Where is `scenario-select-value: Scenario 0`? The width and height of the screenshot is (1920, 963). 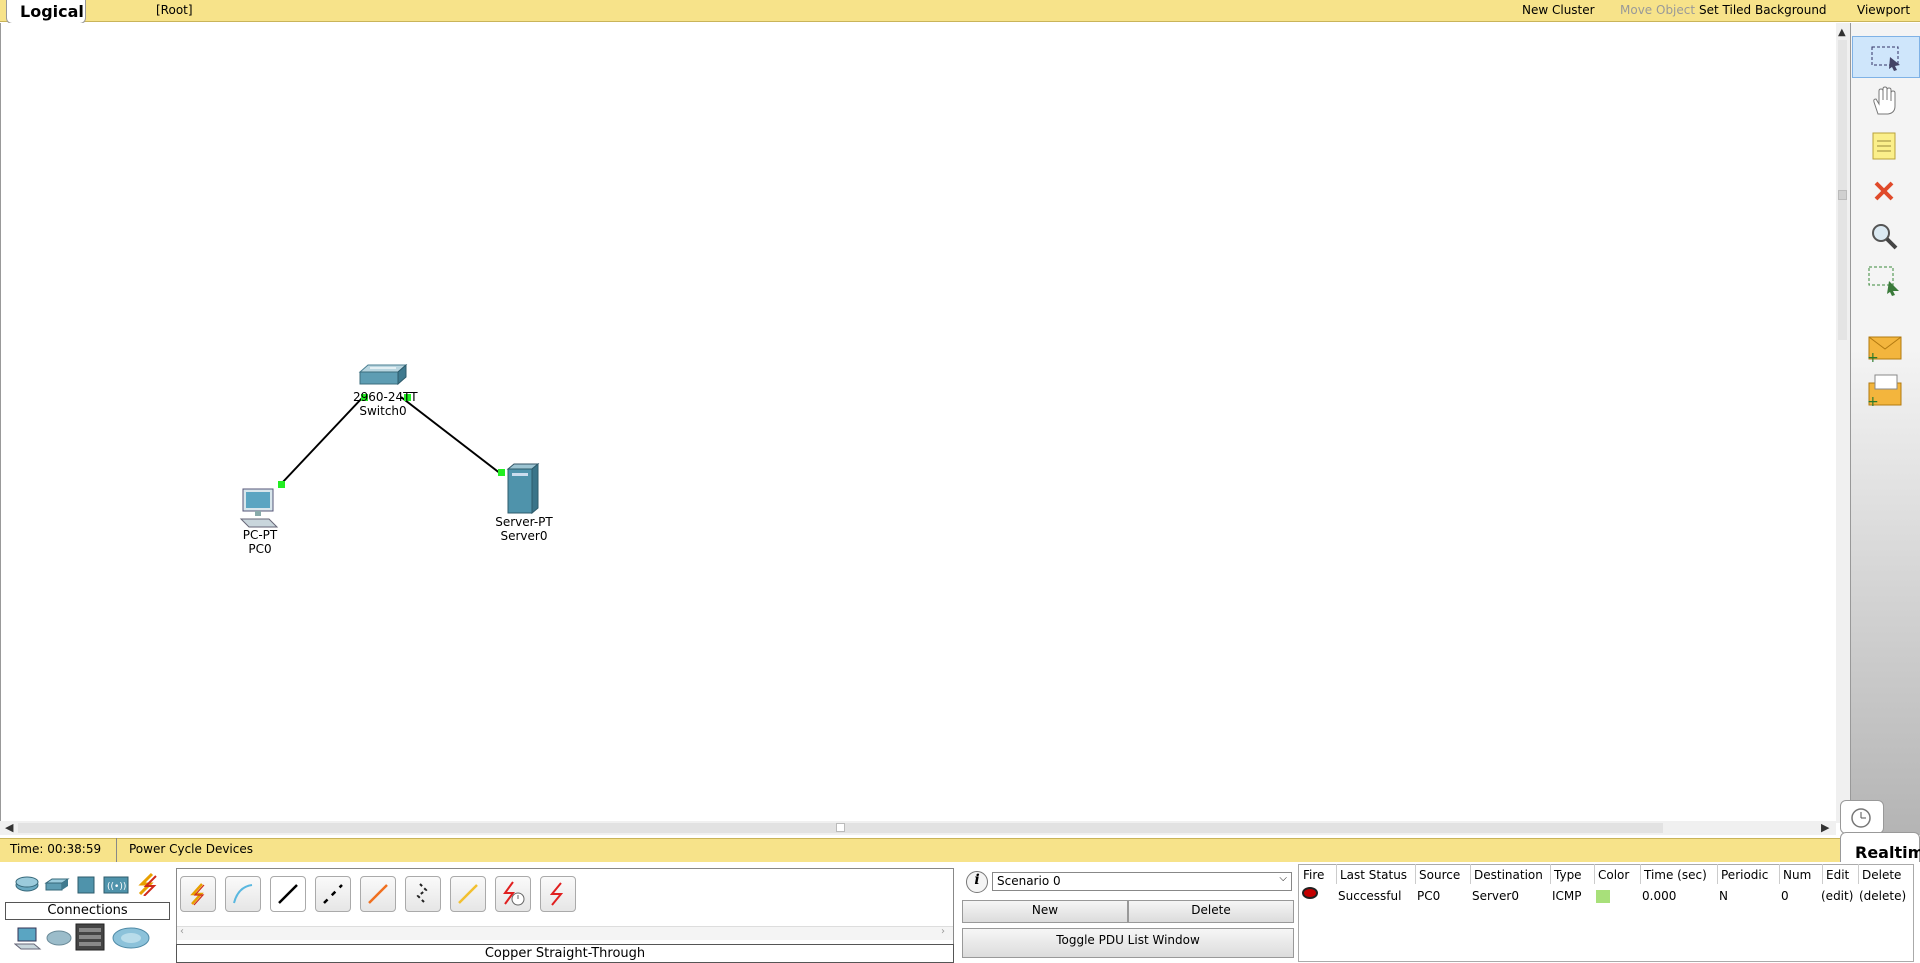
scenario-select-value: Scenario 0 is located at coordinates (1029, 881).